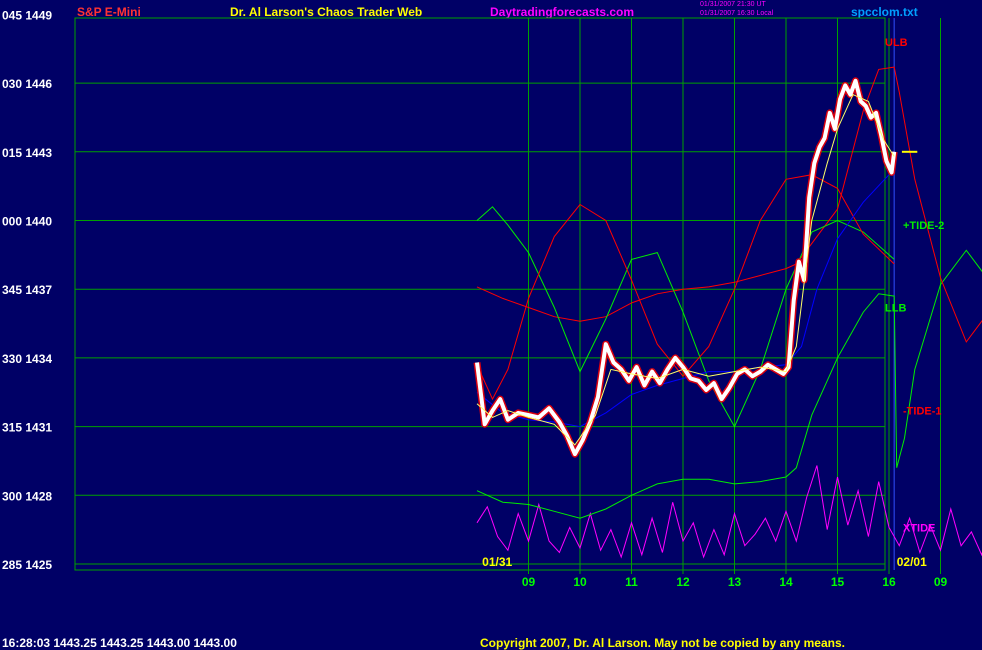 Image resolution: width=982 pixels, height=650 pixels. I want to click on price-tick-label: 000 1440, so click(27, 222).